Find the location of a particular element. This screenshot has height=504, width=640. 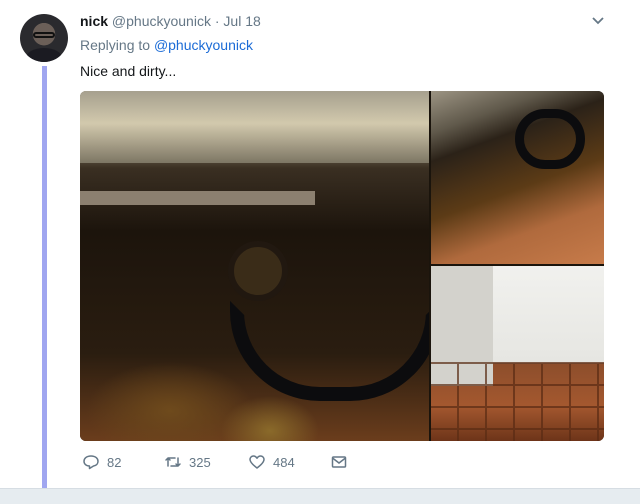

envelope-icon is located at coordinates (339, 462).